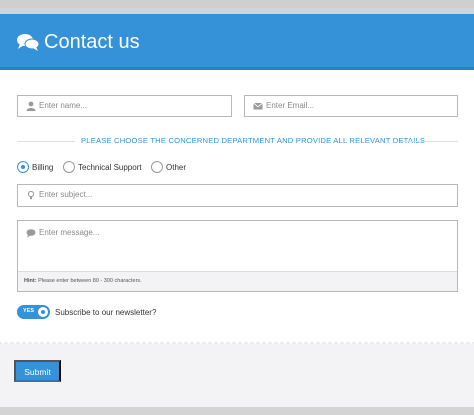  I want to click on lightbulb-icon, so click(31, 195).